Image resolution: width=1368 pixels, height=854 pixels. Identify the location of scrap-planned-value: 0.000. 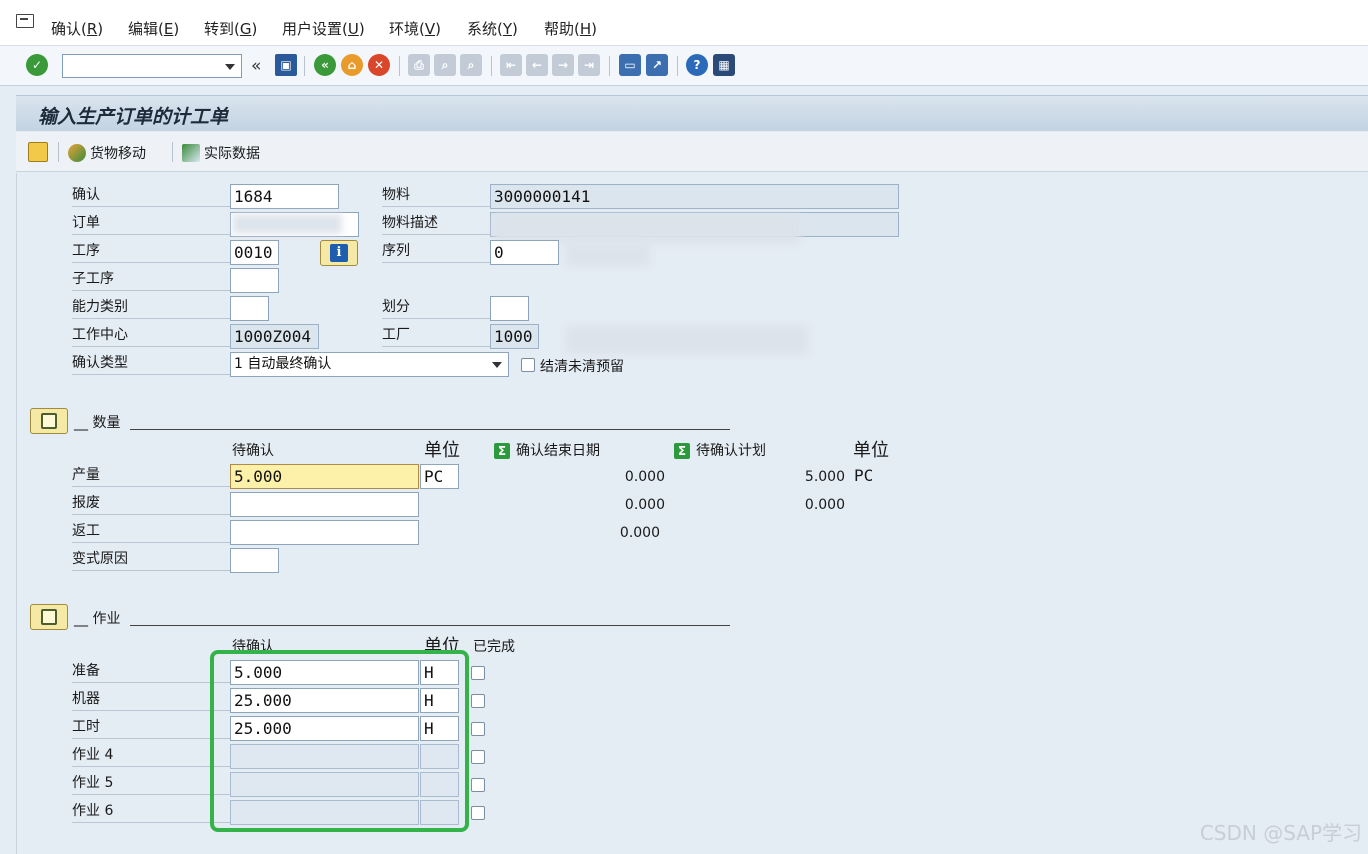
(824, 505).